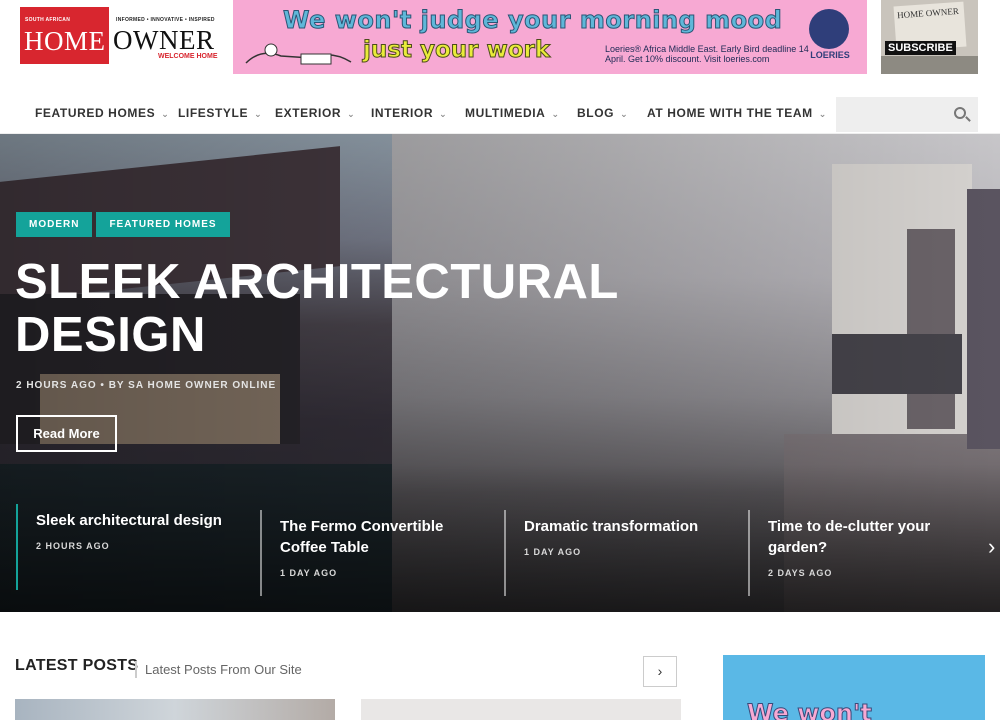  I want to click on logo-welcome-text: WELCOME HOME, so click(188, 56).